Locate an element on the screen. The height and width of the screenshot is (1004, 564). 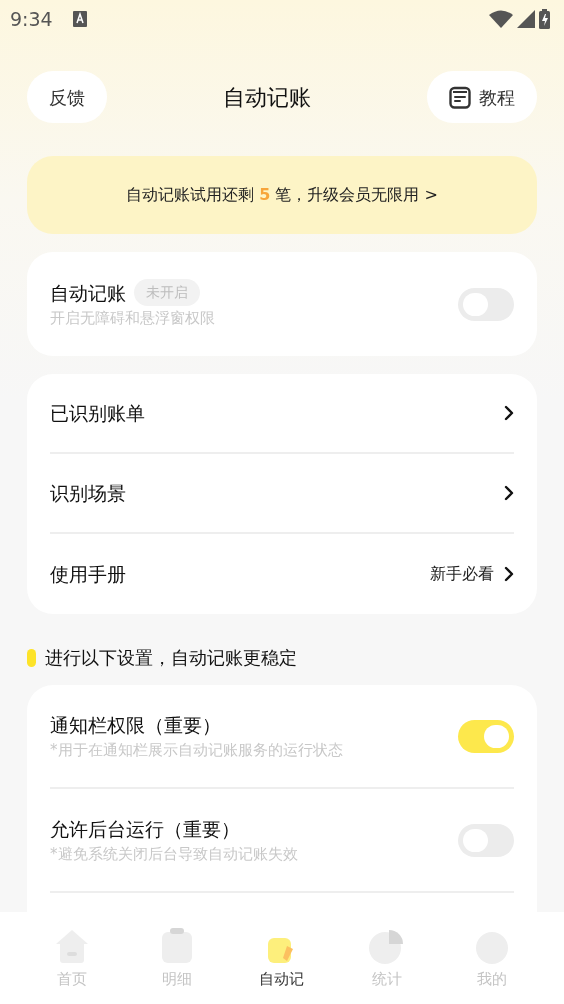
menu-item-hint: 新手必看 is located at coordinates (462, 574).